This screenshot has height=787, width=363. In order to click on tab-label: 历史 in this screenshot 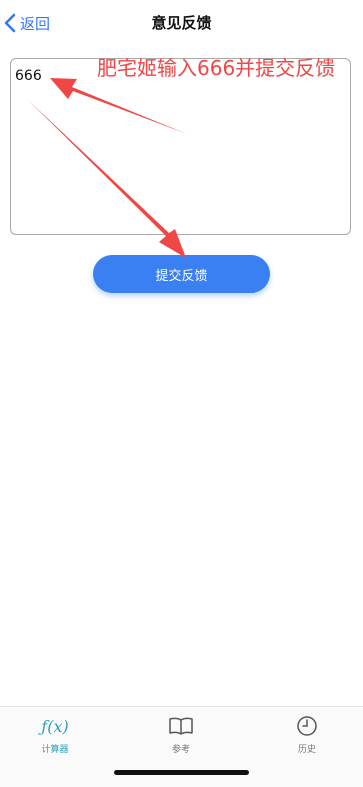, I will do `click(306, 750)`.